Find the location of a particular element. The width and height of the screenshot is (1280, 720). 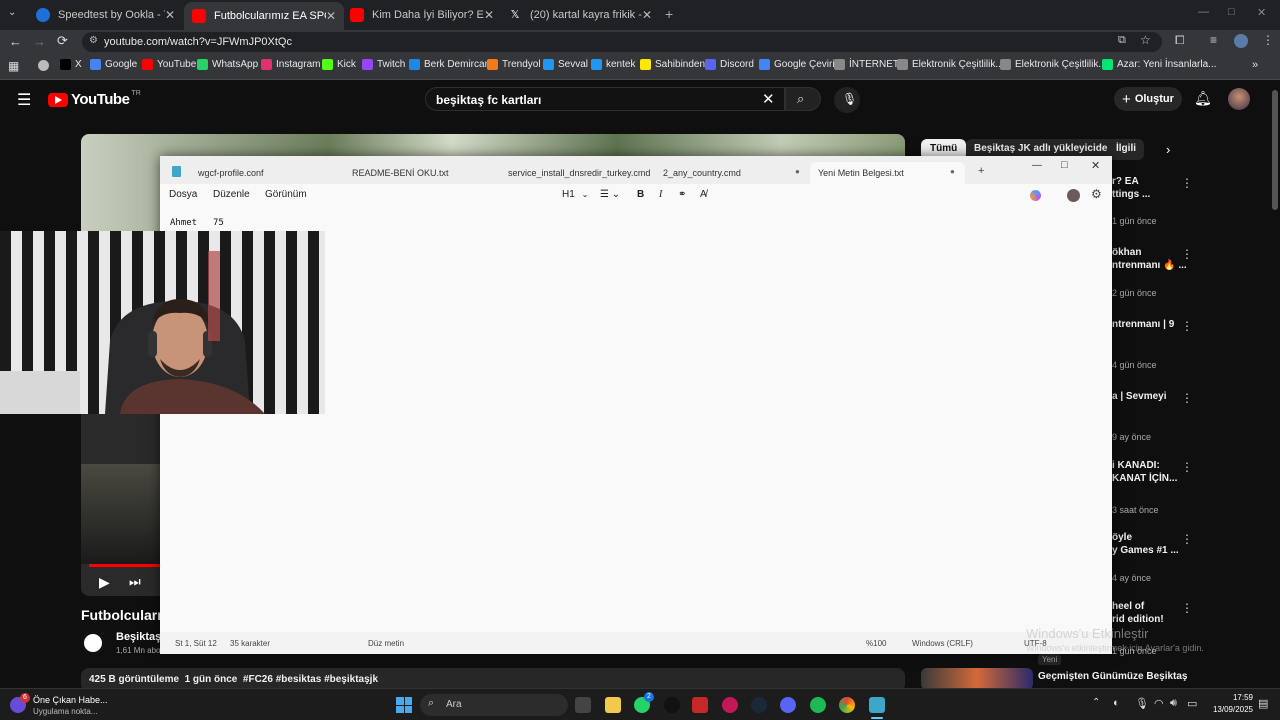

clear-format-icon: A̸ is located at coordinates (703, 194).